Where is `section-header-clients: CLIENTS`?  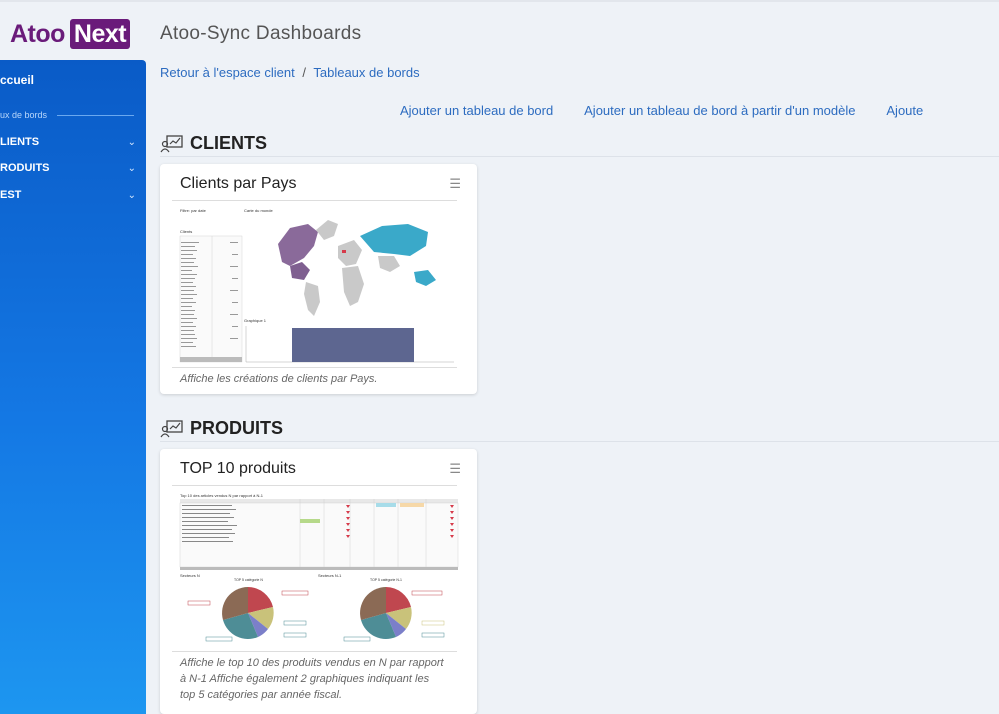
section-header-clients: CLIENTS is located at coordinates (213, 143).